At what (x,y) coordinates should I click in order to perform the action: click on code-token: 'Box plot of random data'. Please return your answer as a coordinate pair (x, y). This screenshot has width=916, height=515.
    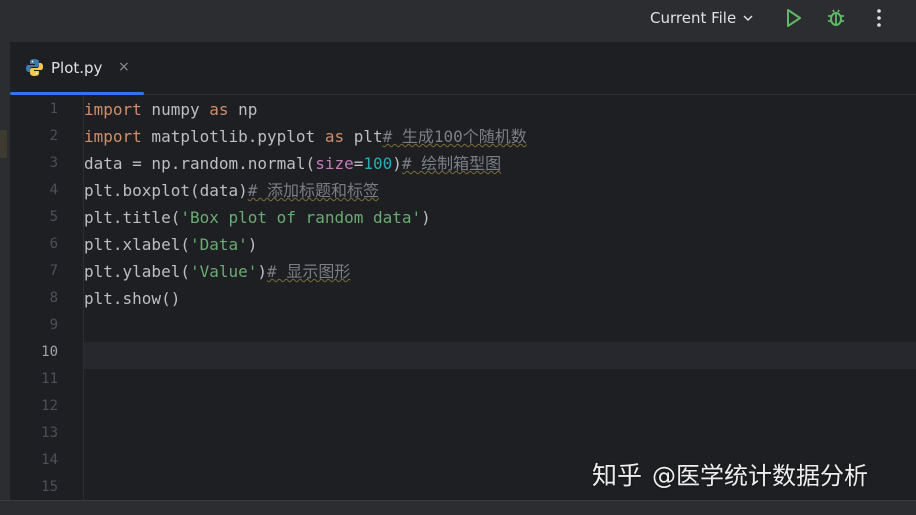
    Looking at the image, I should click on (301, 217).